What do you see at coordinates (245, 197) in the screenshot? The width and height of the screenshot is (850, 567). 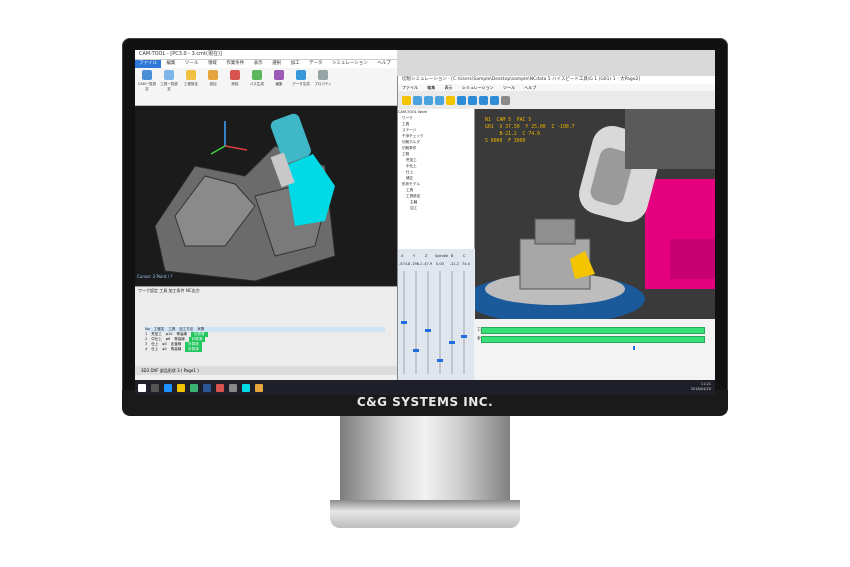 I see `workpiece-model` at bounding box center [245, 197].